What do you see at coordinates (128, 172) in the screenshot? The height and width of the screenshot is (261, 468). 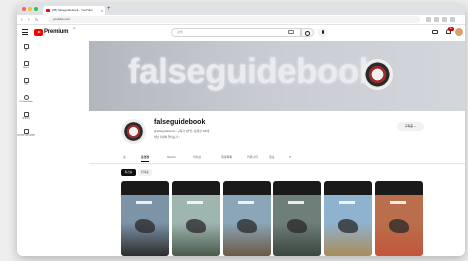 I see `chip-latest: 최신순` at bounding box center [128, 172].